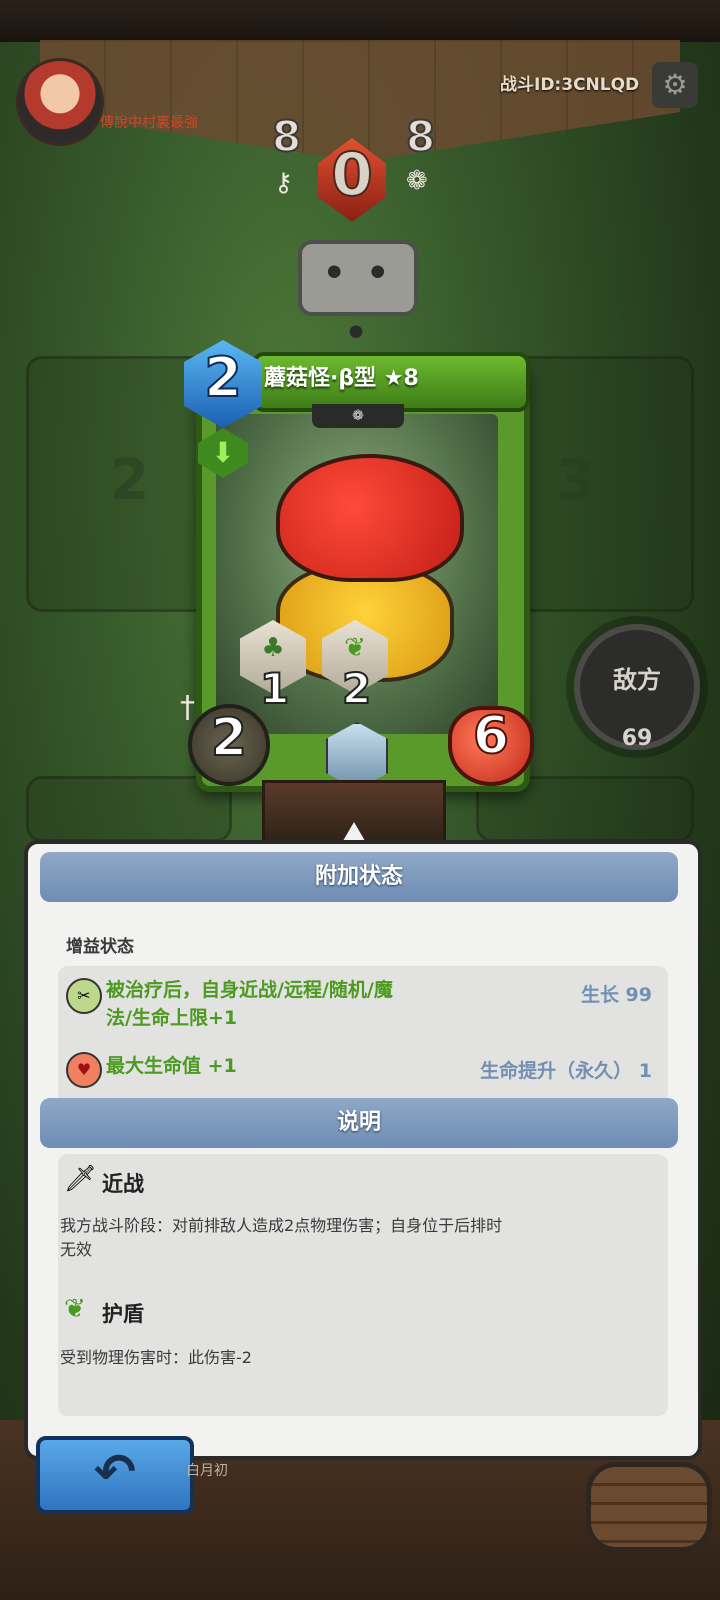 Image resolution: width=720 pixels, height=1600 pixels. What do you see at coordinates (575, 480) in the screenshot?
I see `slot-number-3: 3` at bounding box center [575, 480].